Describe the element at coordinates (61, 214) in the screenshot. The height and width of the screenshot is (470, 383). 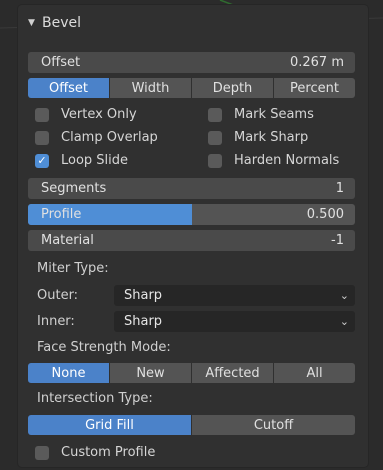
I see `profile-label: Profile` at that location.